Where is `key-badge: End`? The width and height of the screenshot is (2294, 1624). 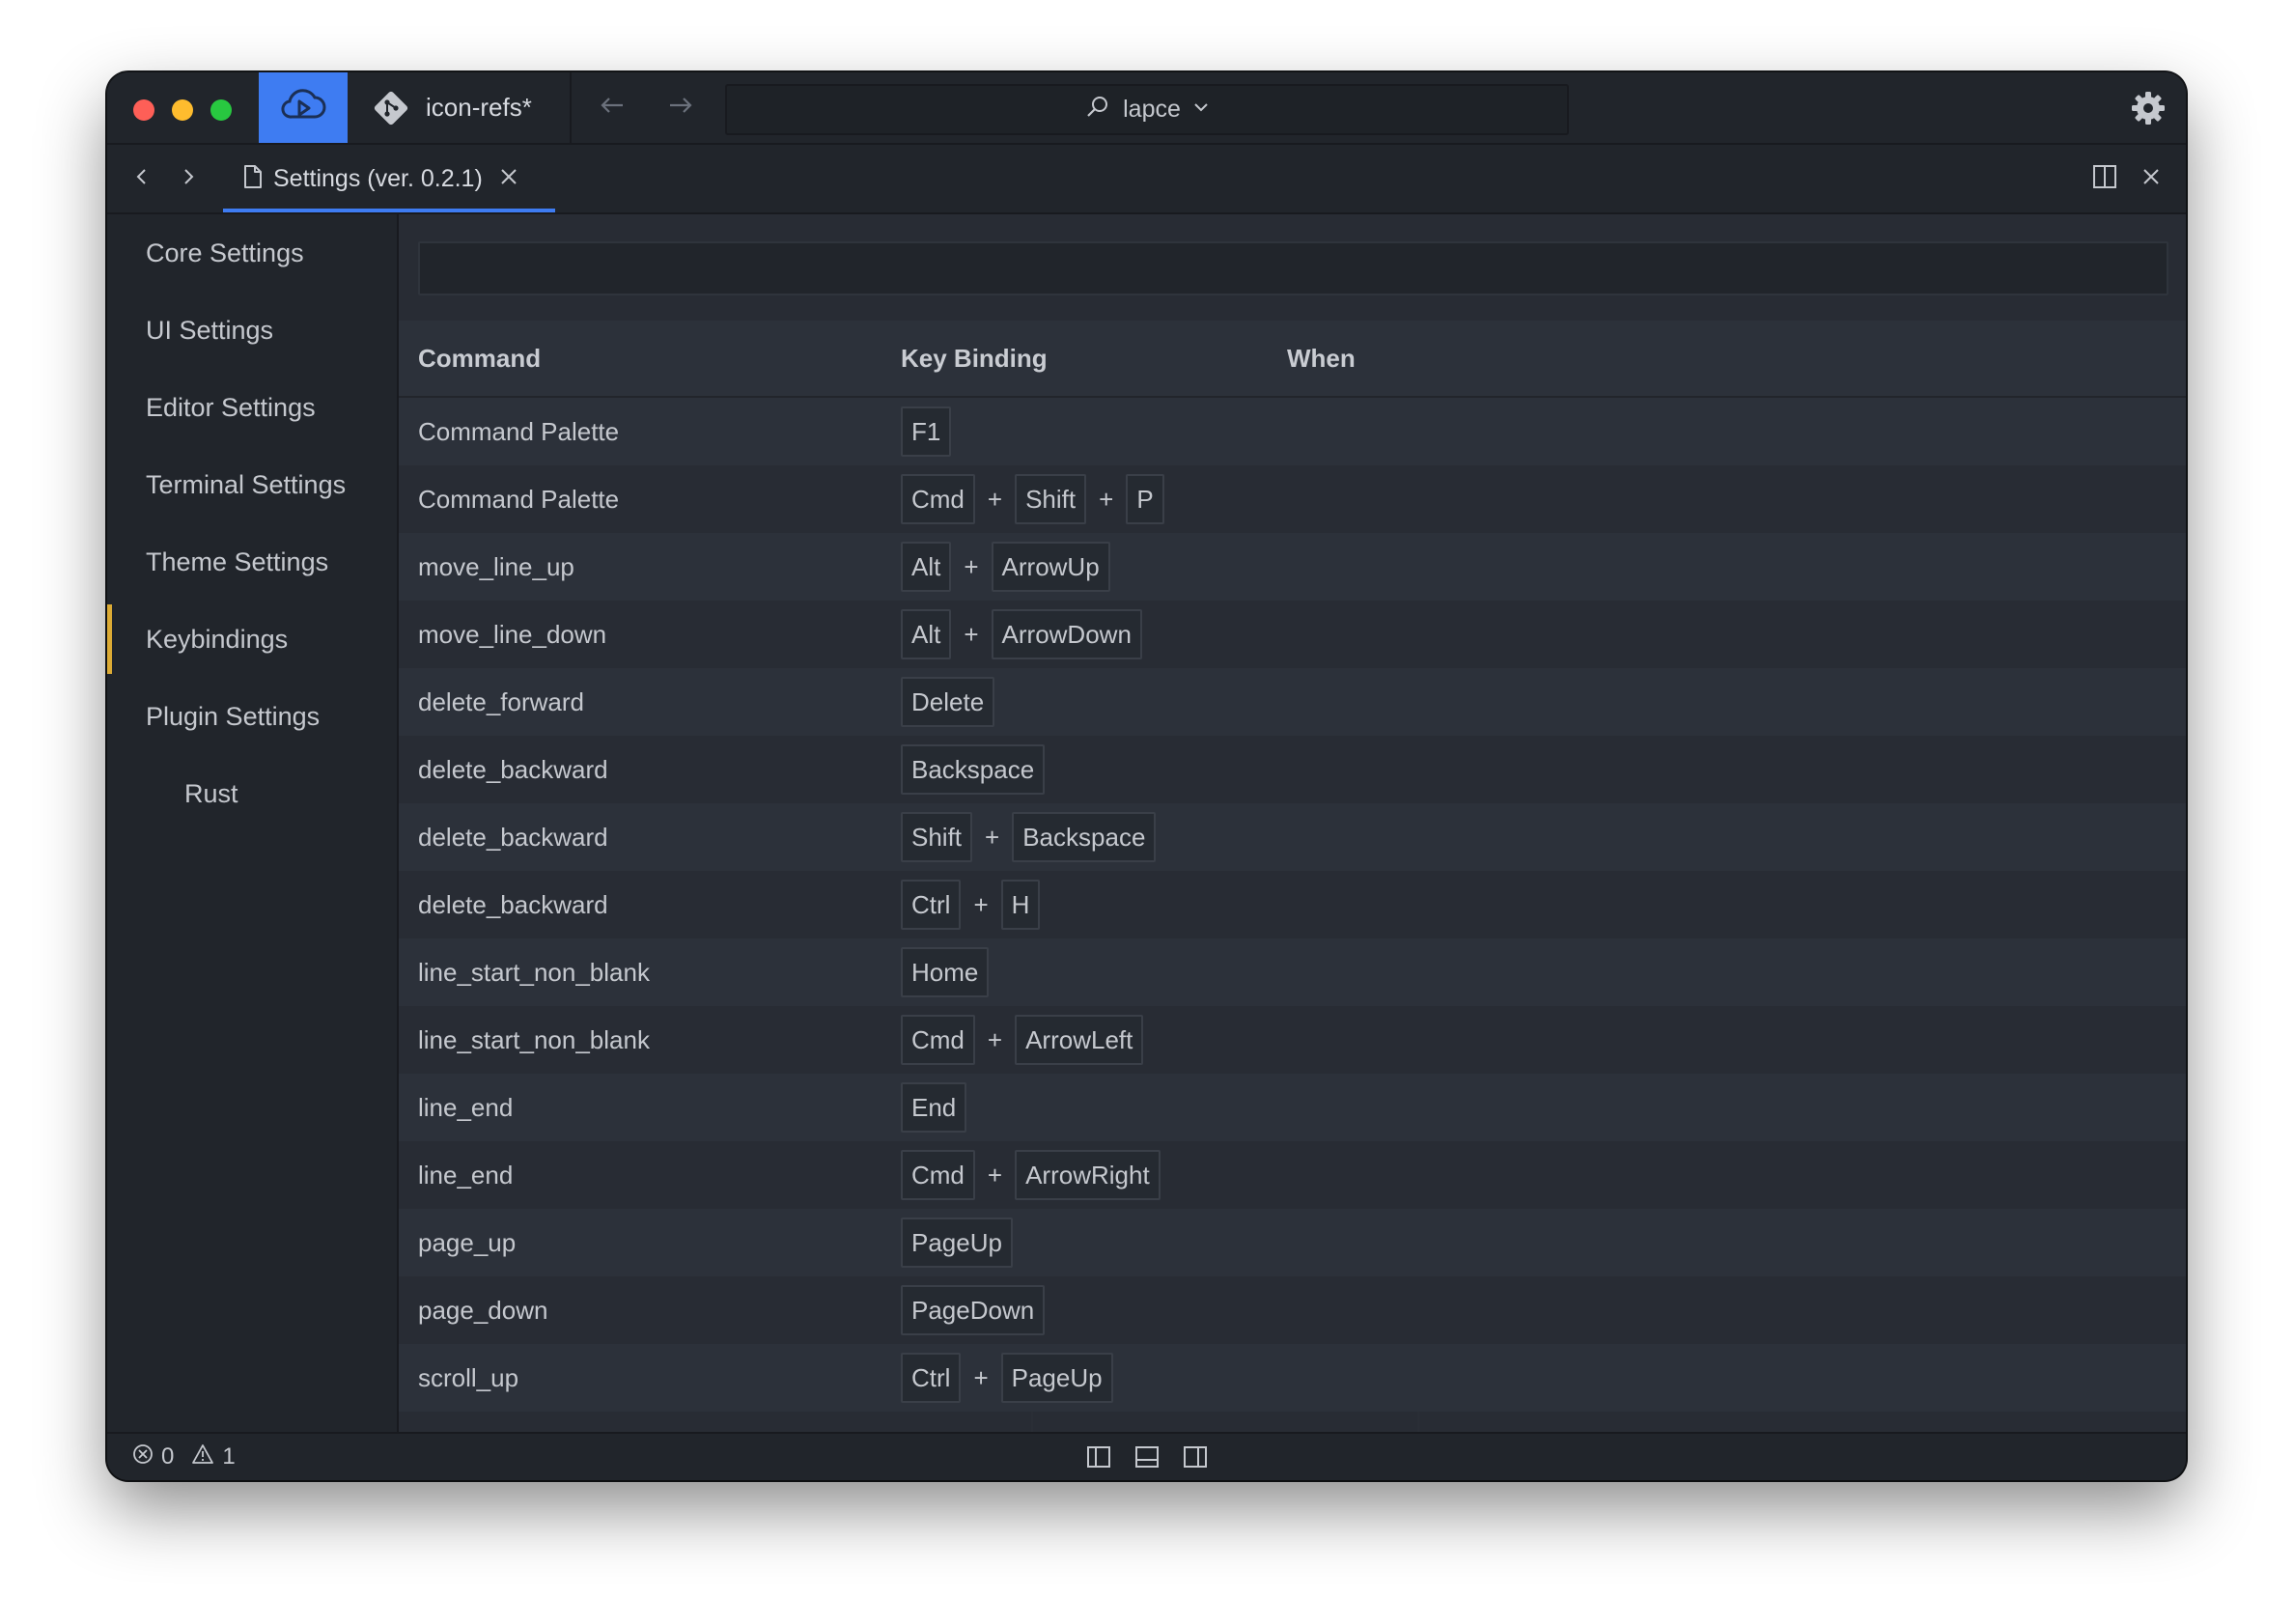
key-badge: End is located at coordinates (934, 1108).